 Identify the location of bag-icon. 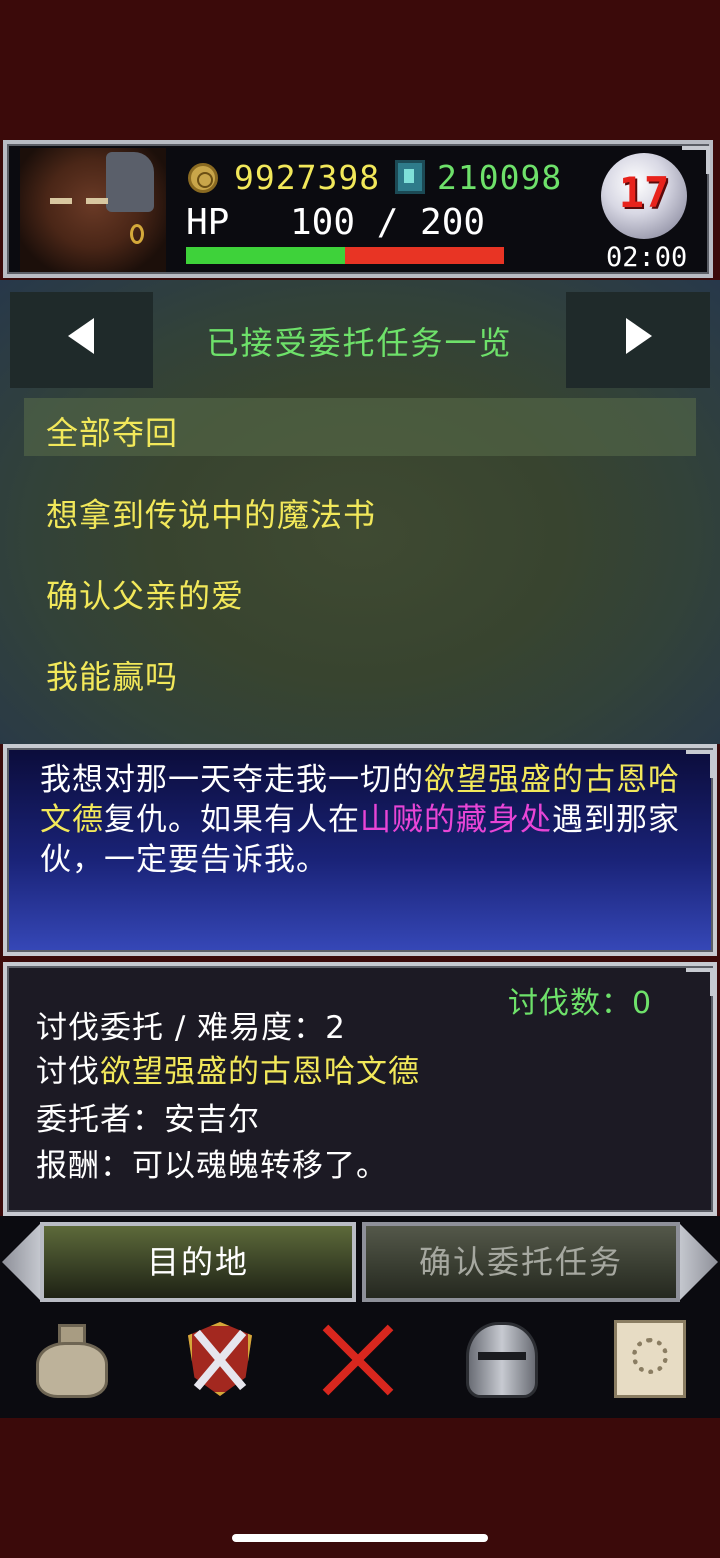
(72, 1359).